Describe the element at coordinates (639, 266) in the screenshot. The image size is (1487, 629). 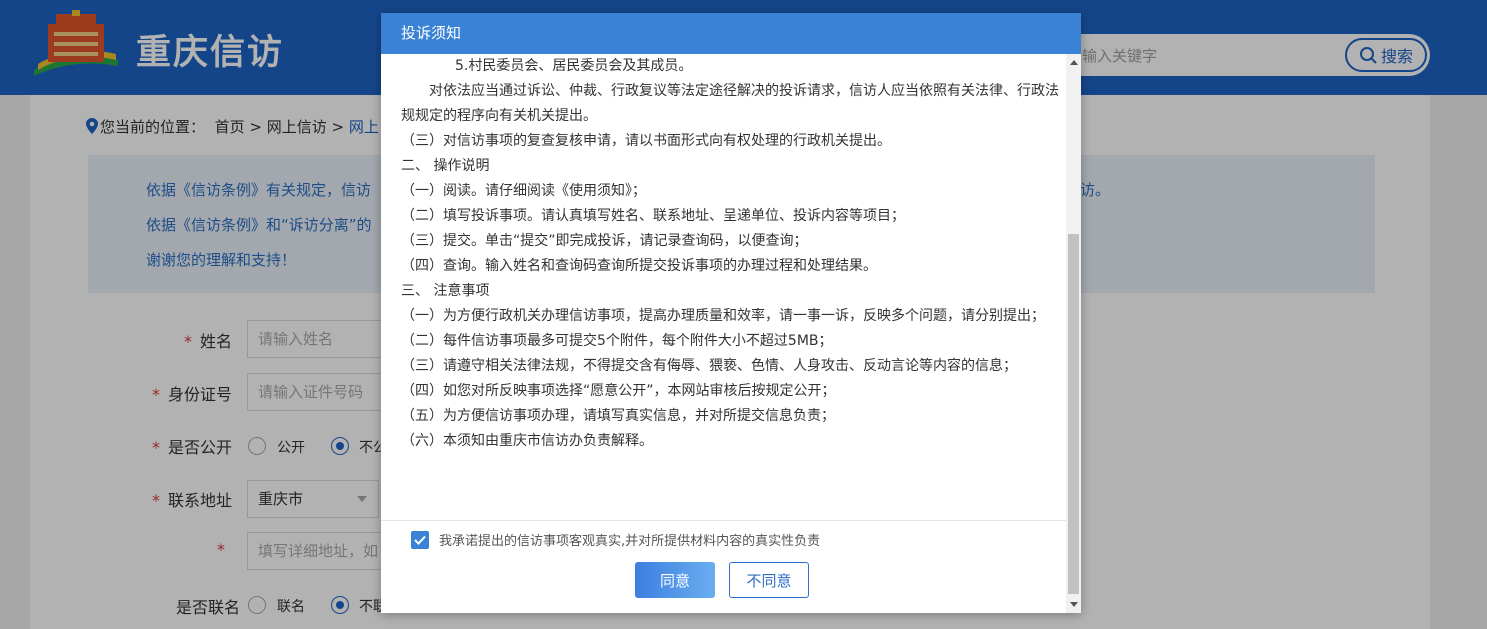
I see `modal-paragraph: （四）查询。输入姓名和查询码查询所提交投诉事项的办理过程和处理结果。` at that location.